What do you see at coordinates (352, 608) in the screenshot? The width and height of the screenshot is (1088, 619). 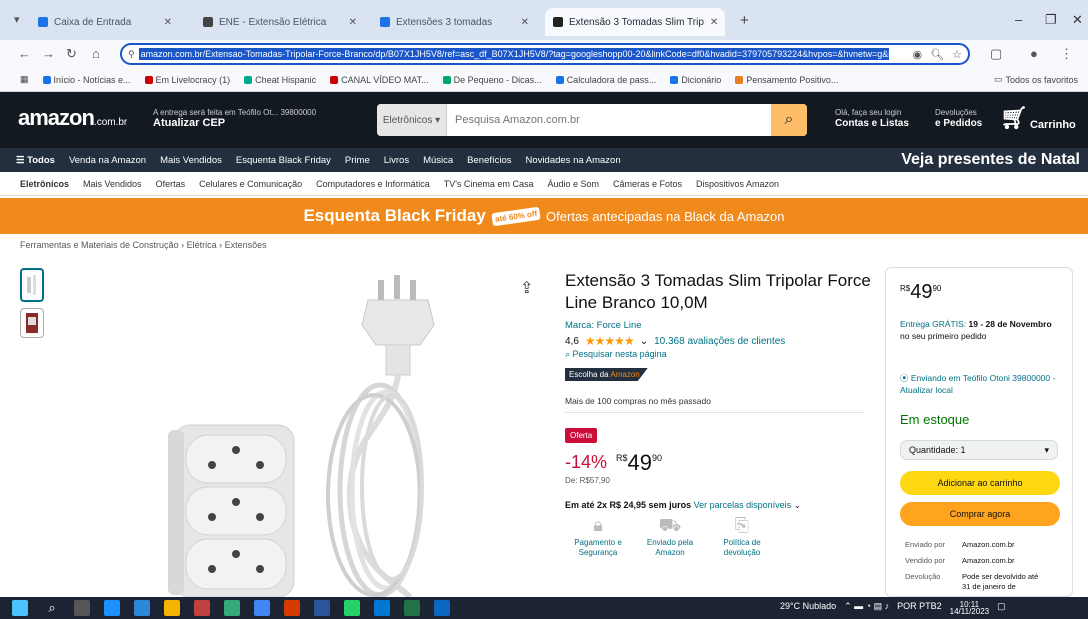 I see `whatsapp-icon` at bounding box center [352, 608].